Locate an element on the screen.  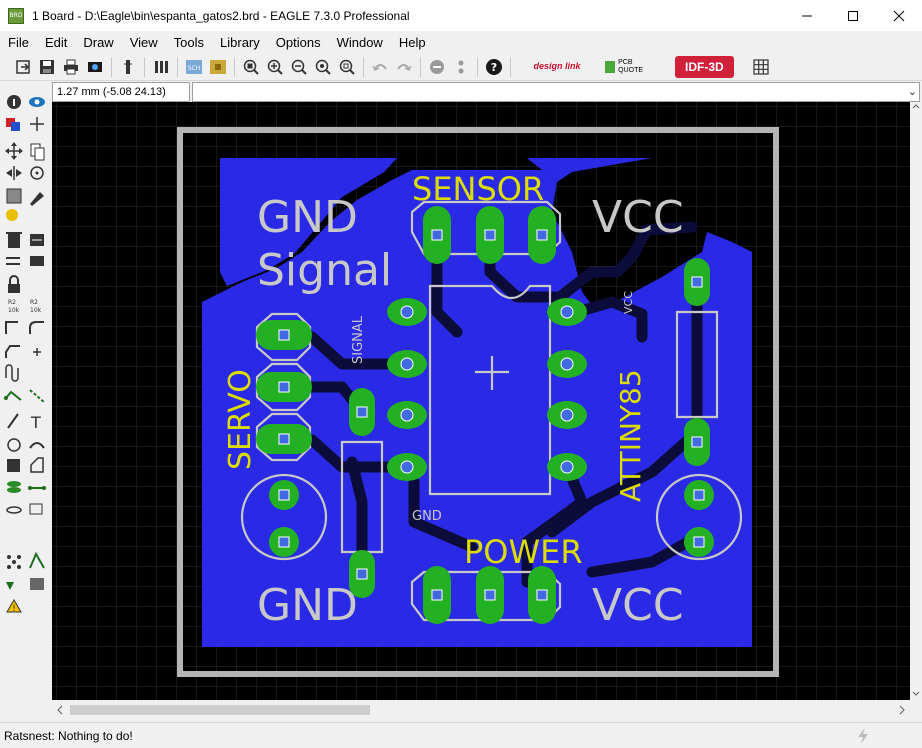
menu-options: Options is located at coordinates (298, 42).